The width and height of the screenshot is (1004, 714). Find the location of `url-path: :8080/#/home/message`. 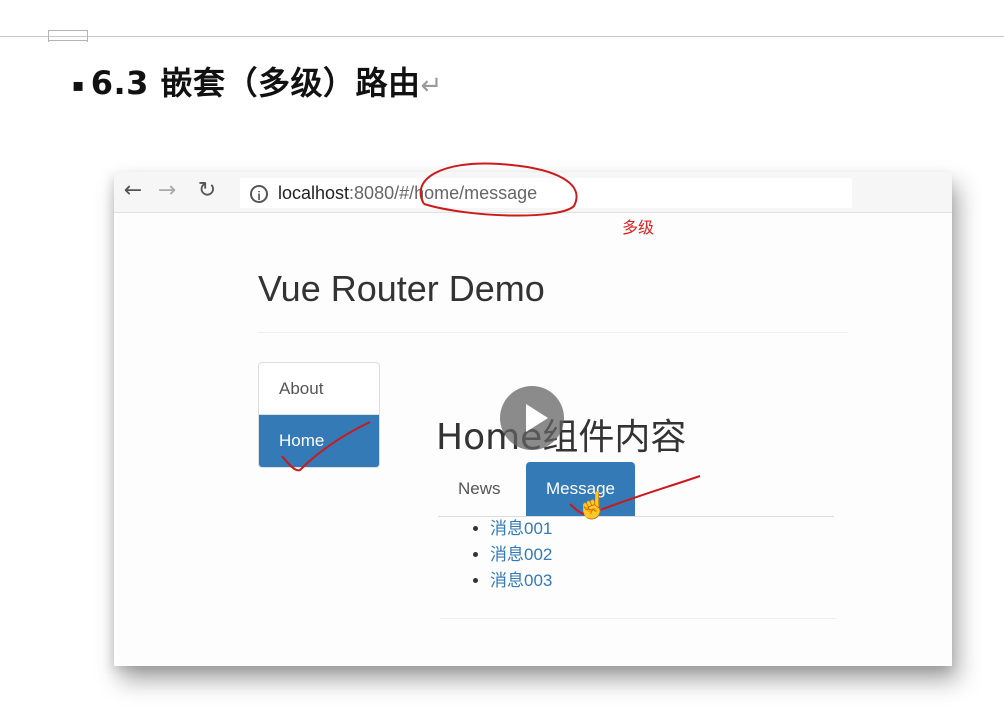

url-path: :8080/#/home/message is located at coordinates (443, 193).